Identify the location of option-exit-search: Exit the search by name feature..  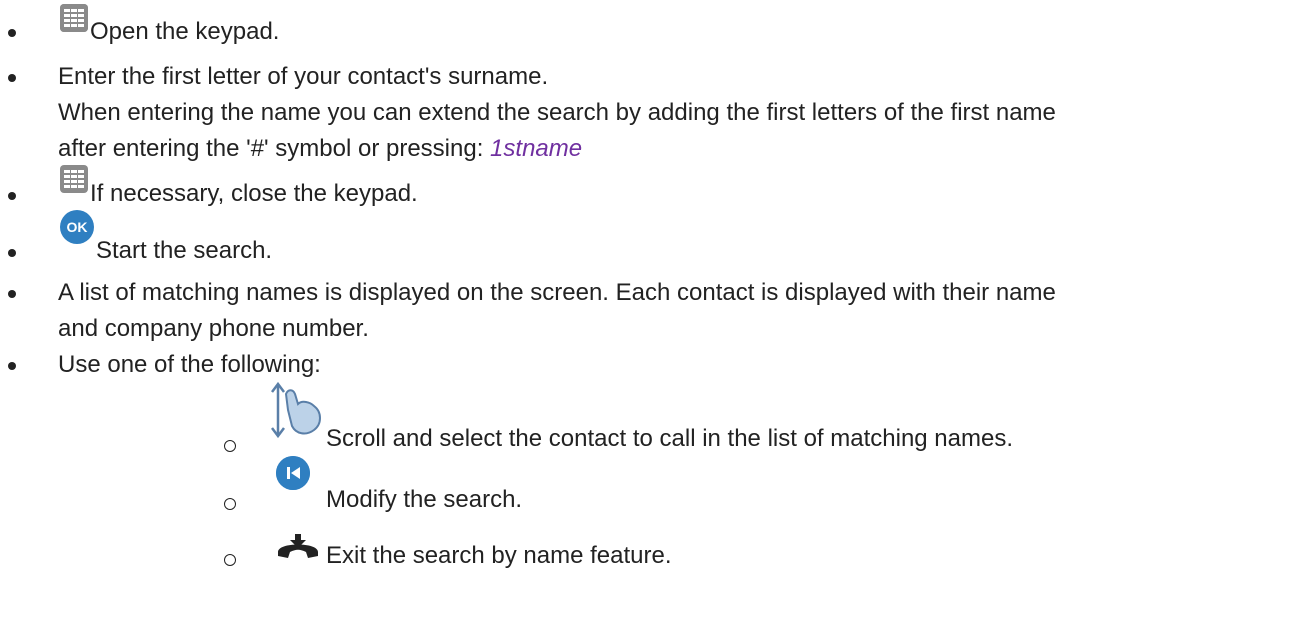
(499, 555).